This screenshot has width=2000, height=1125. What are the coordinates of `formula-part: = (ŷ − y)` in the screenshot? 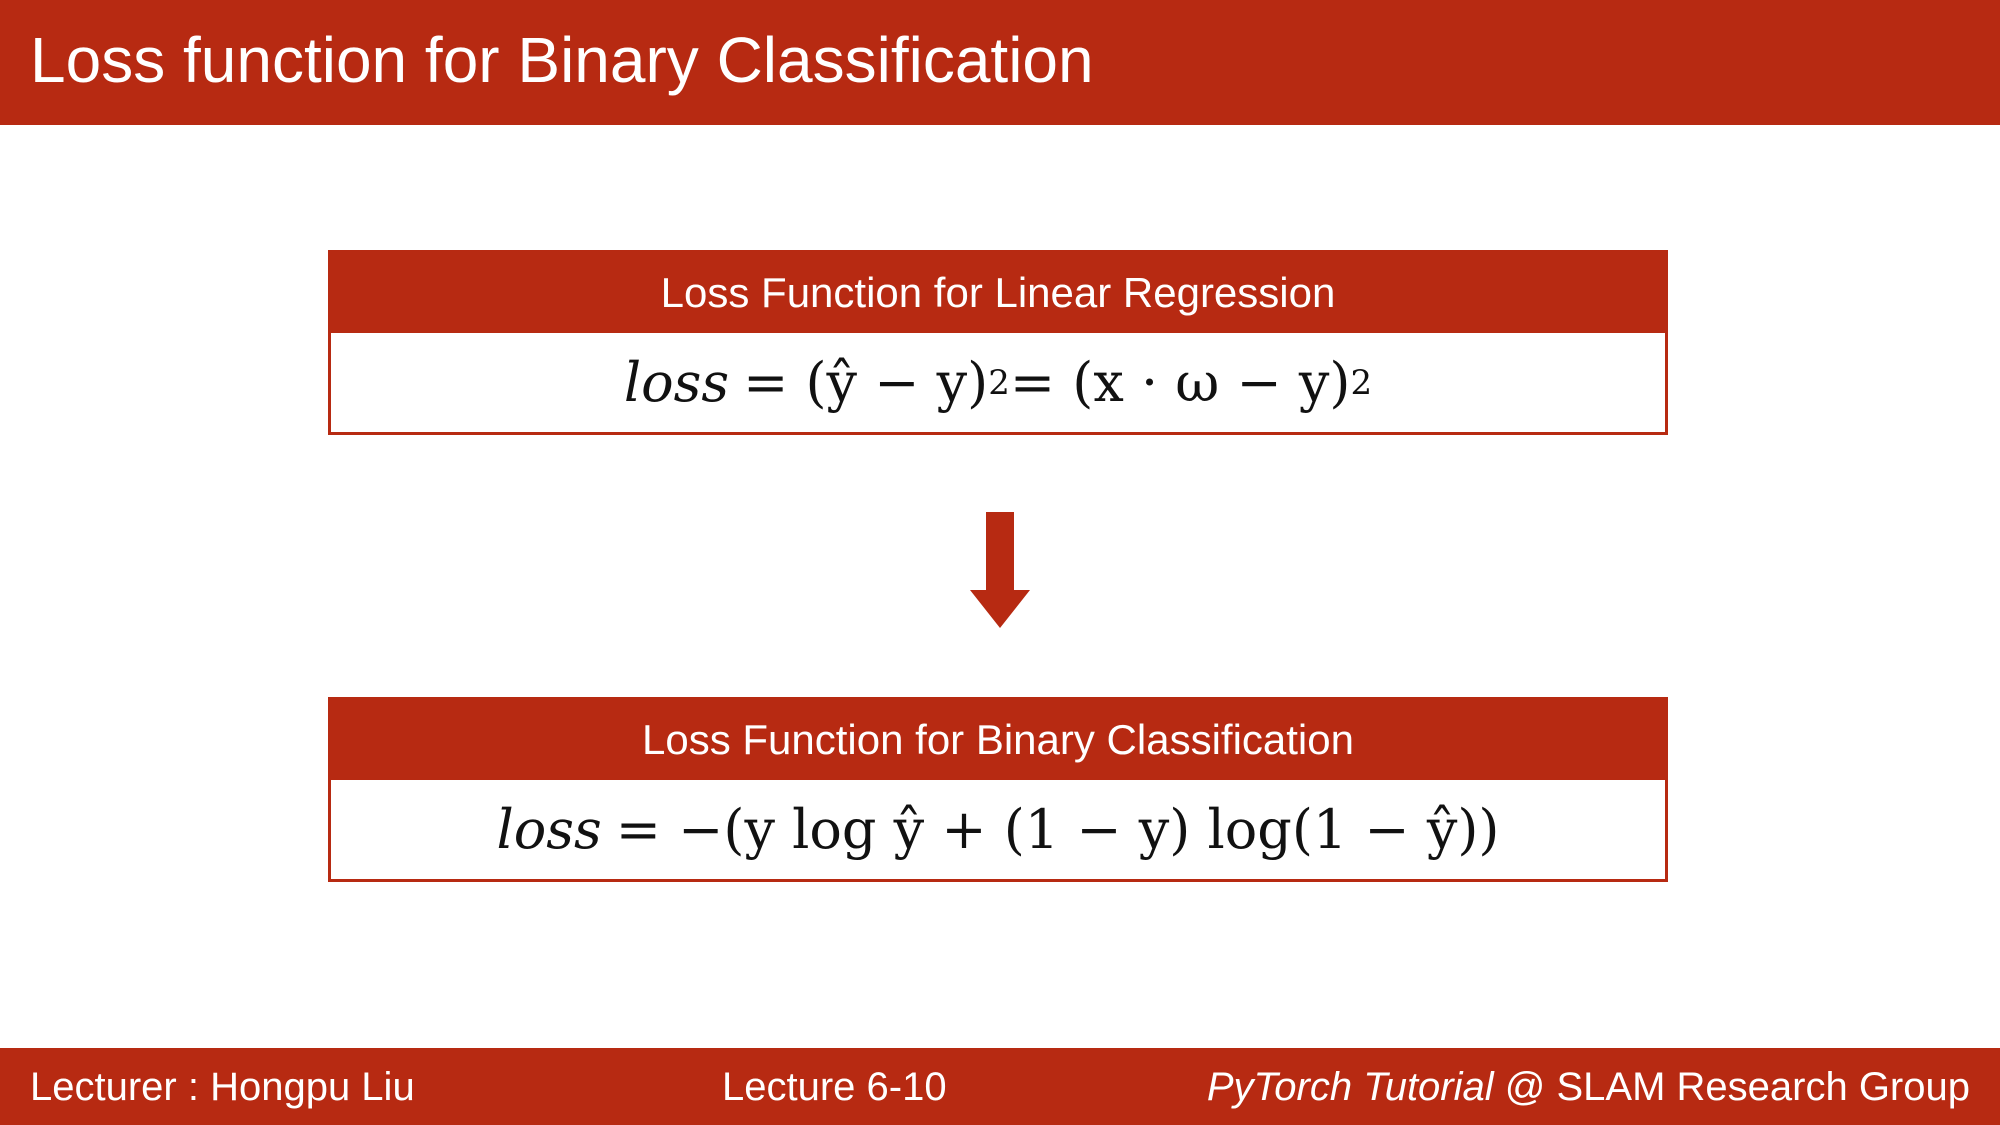 It's located at (866, 382).